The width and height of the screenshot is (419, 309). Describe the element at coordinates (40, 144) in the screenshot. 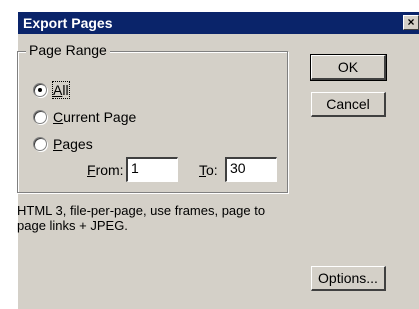

I see `radio-pages-button` at that location.